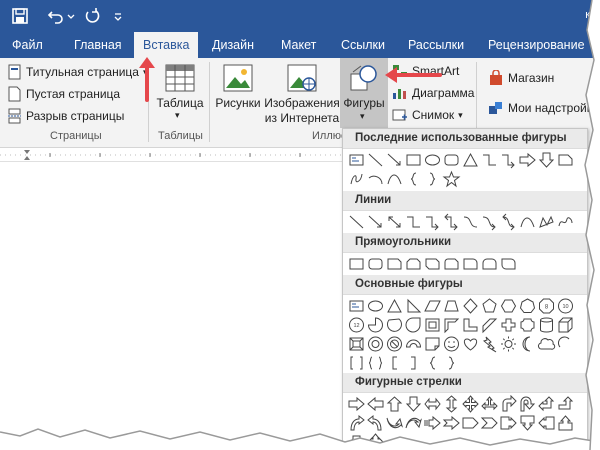 This screenshot has width=600, height=450. Describe the element at coordinates (78, 72) in the screenshot. I see `cover-page-button: Титульная страница ▾` at that location.